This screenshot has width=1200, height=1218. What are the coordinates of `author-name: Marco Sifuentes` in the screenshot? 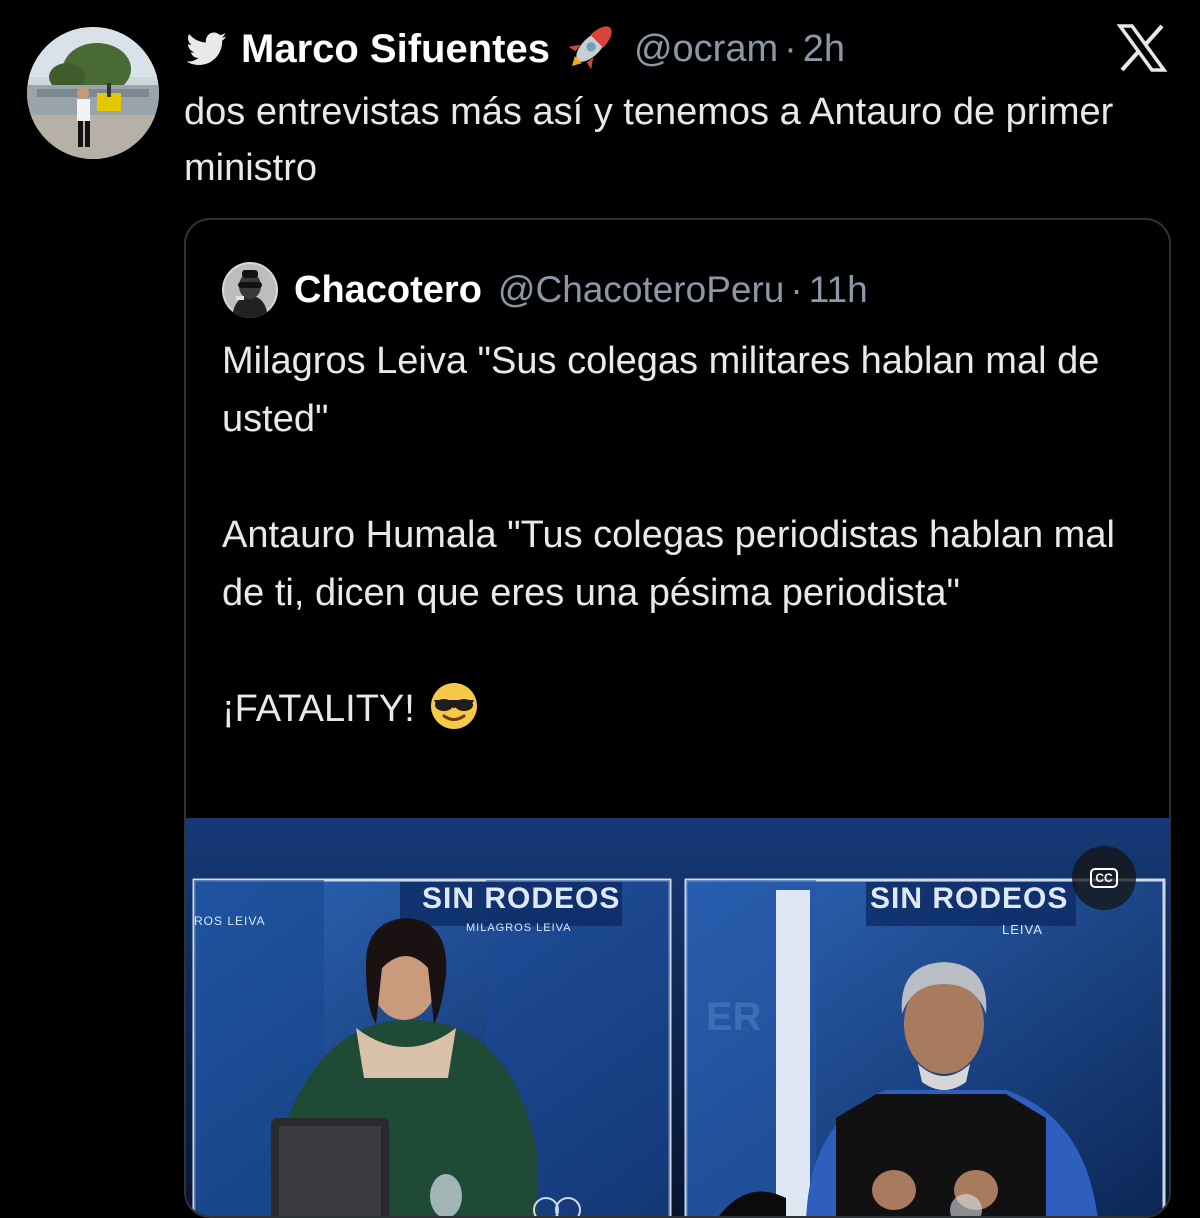 It's located at (395, 49).